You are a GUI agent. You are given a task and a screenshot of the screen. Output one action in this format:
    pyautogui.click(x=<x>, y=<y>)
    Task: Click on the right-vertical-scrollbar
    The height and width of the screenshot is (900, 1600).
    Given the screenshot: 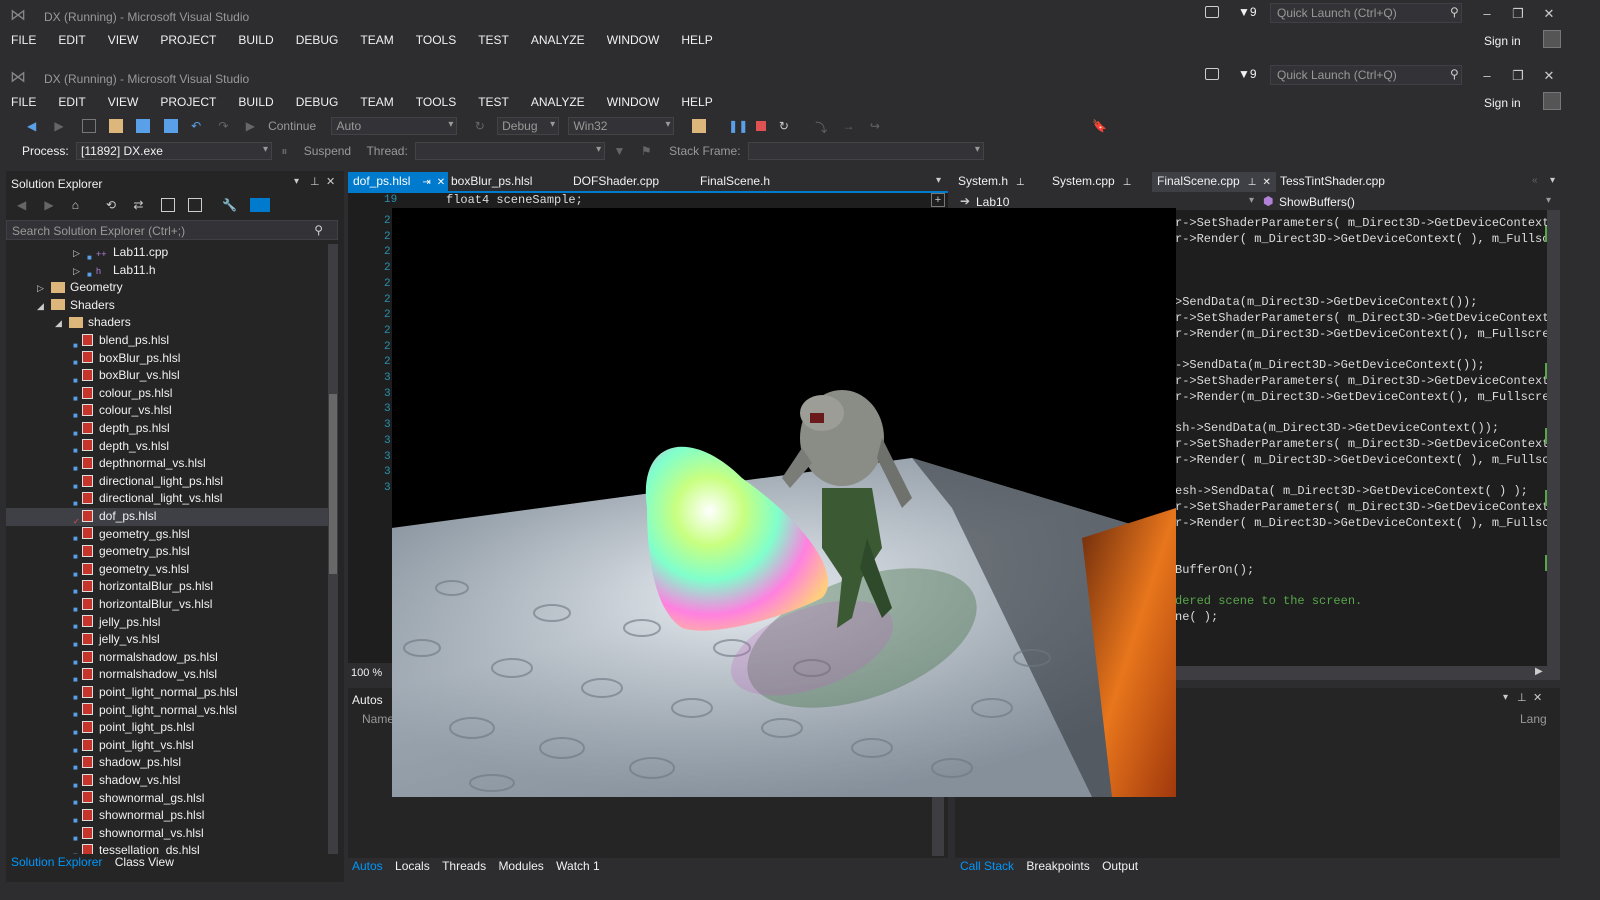 What is the action you would take?
    pyautogui.click(x=1553, y=438)
    